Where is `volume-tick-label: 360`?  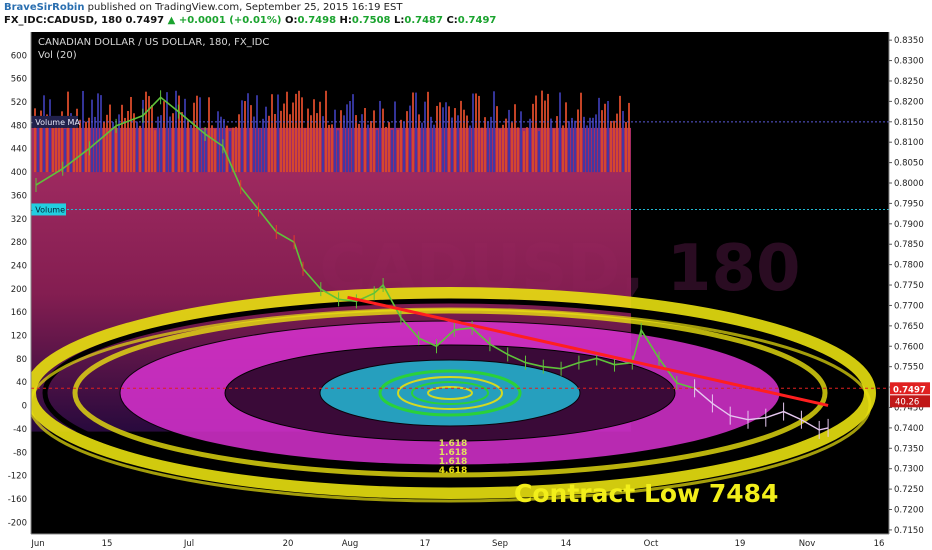
volume-tick-label: 360 is located at coordinates (19, 196).